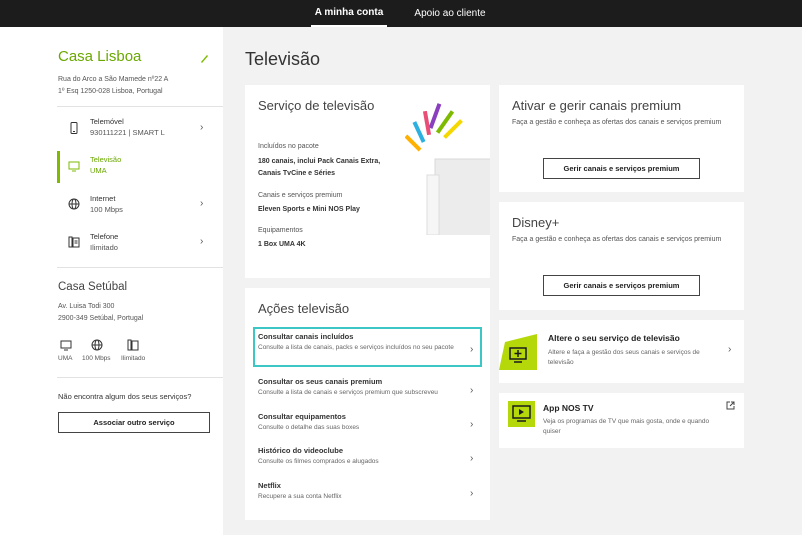  What do you see at coordinates (103, 198) in the screenshot?
I see `service-name-internet: Internet` at bounding box center [103, 198].